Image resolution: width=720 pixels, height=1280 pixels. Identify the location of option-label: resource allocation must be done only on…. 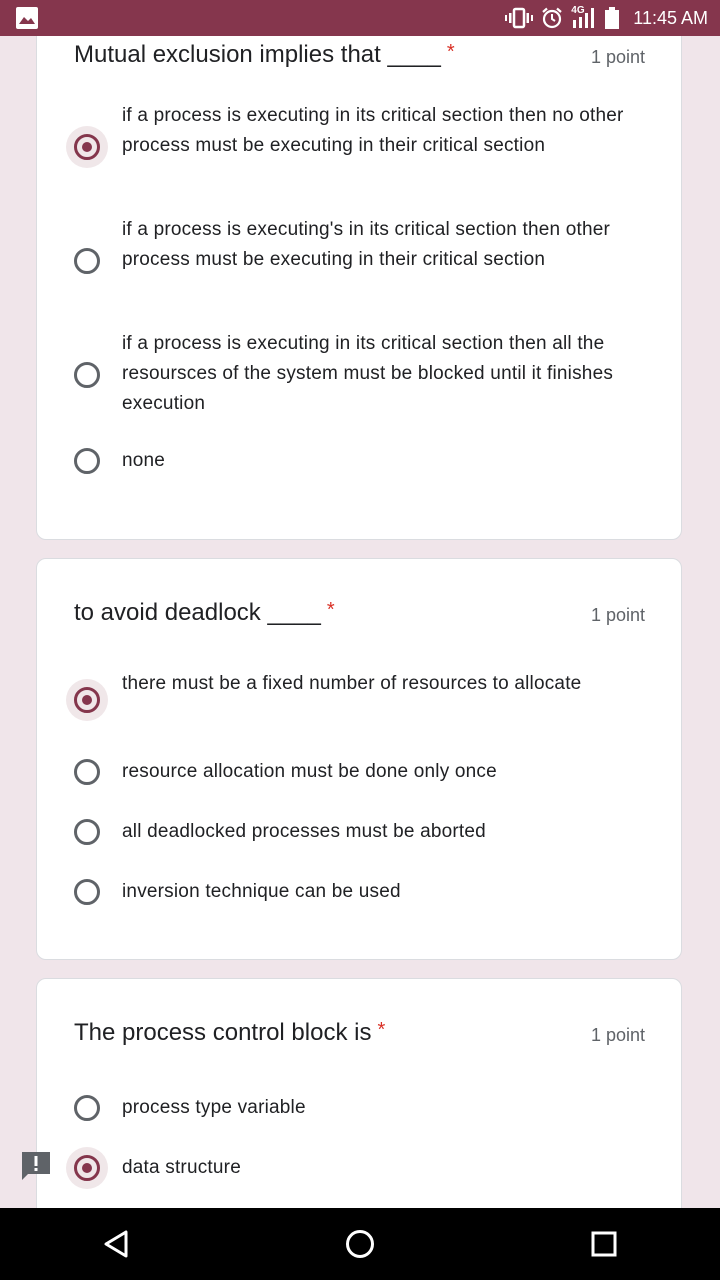
(309, 771).